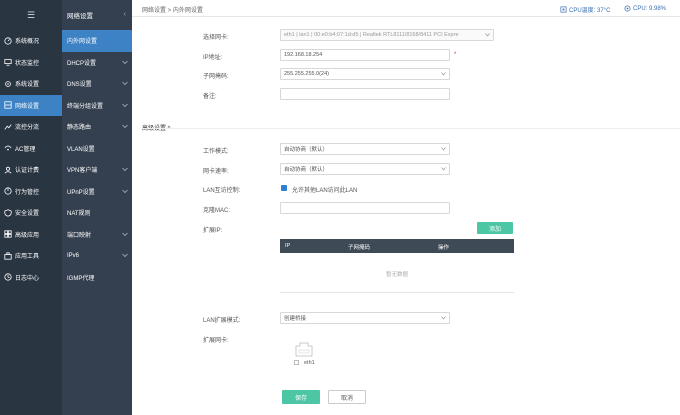 Image resolution: width=680 pixels, height=415 pixels. What do you see at coordinates (444, 248) in the screenshot?
I see `col-action: 操作` at bounding box center [444, 248].